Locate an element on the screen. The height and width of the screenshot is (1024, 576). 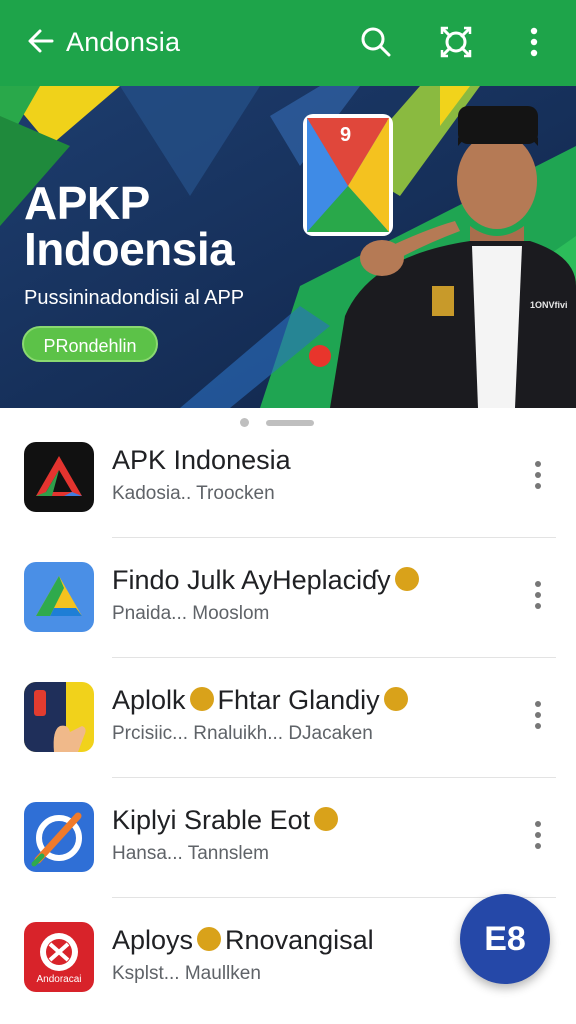
app-subtitle: Kadosia.. Troocken is located at coordinates (193, 493).